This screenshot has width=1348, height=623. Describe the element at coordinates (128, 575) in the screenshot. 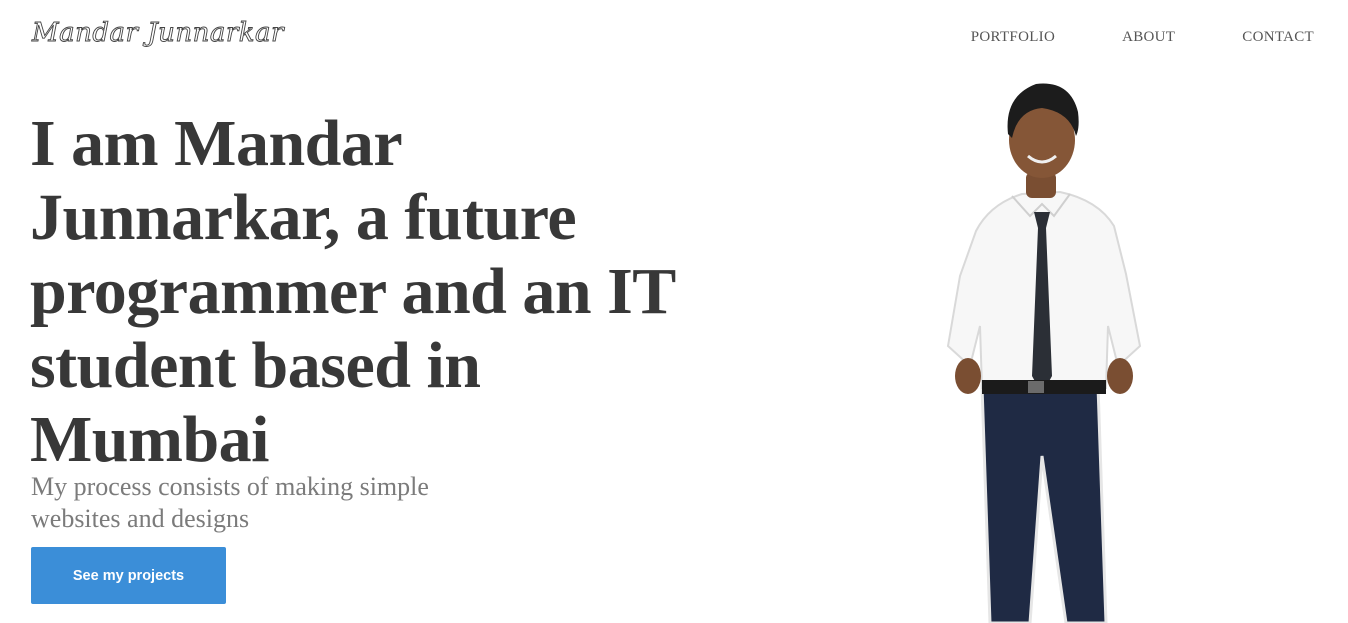

I see `see-projects-button: See my projects` at that location.